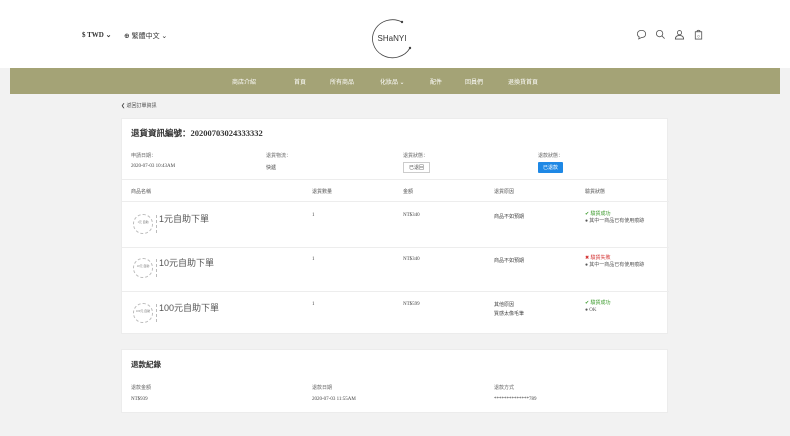 The height and width of the screenshot is (436, 790). What do you see at coordinates (127, 36) in the screenshot?
I see `globe-icon: ⊕` at bounding box center [127, 36].